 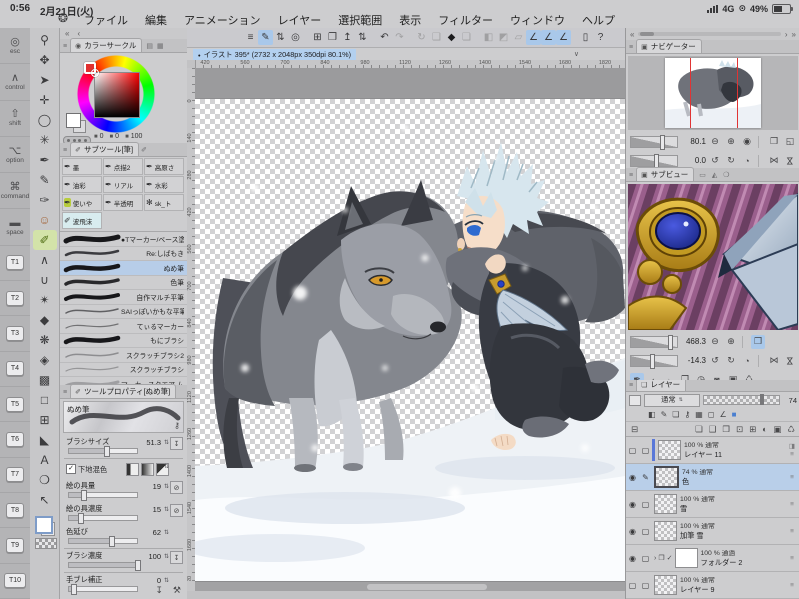 I want to click on layer-enable-mask-icon: ◻, so click(x=711, y=414).